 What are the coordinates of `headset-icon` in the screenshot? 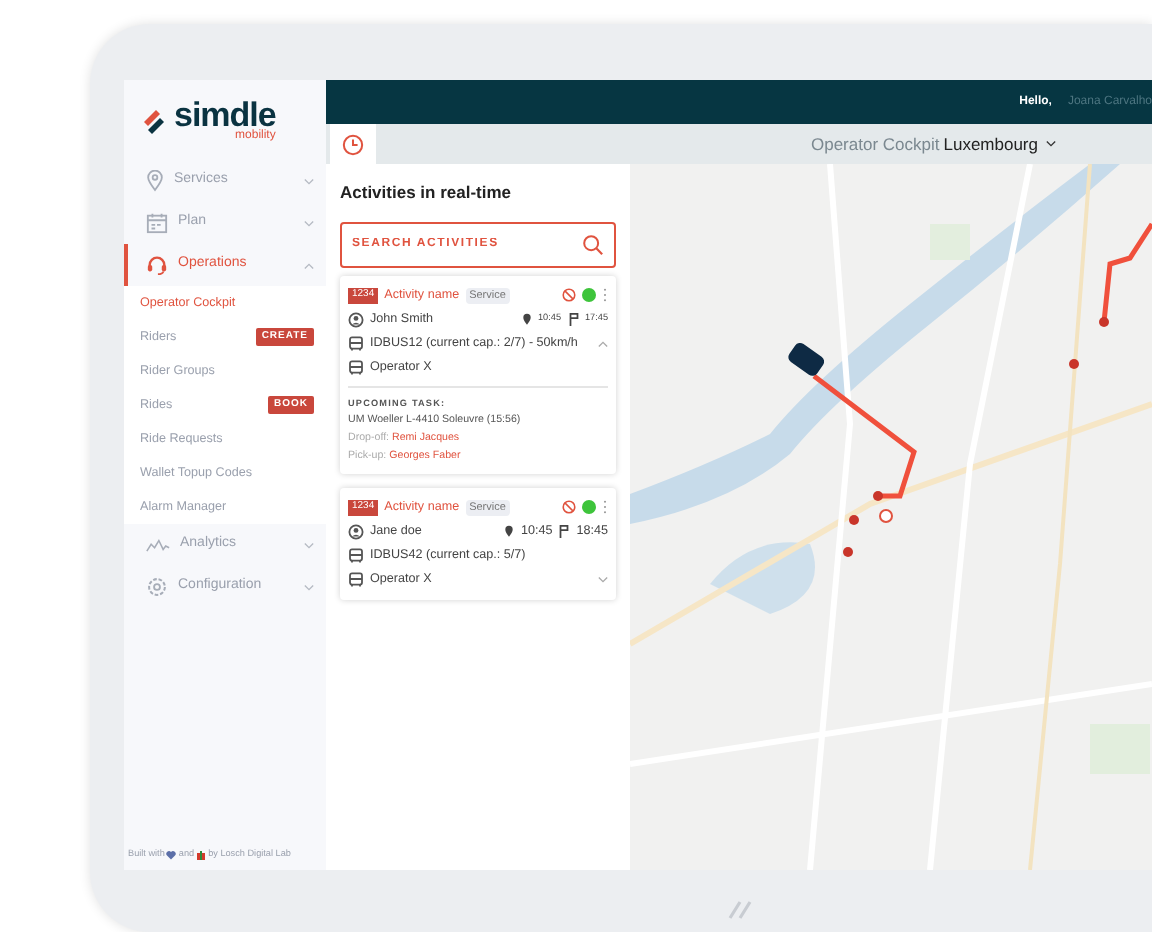 It's located at (157, 265).